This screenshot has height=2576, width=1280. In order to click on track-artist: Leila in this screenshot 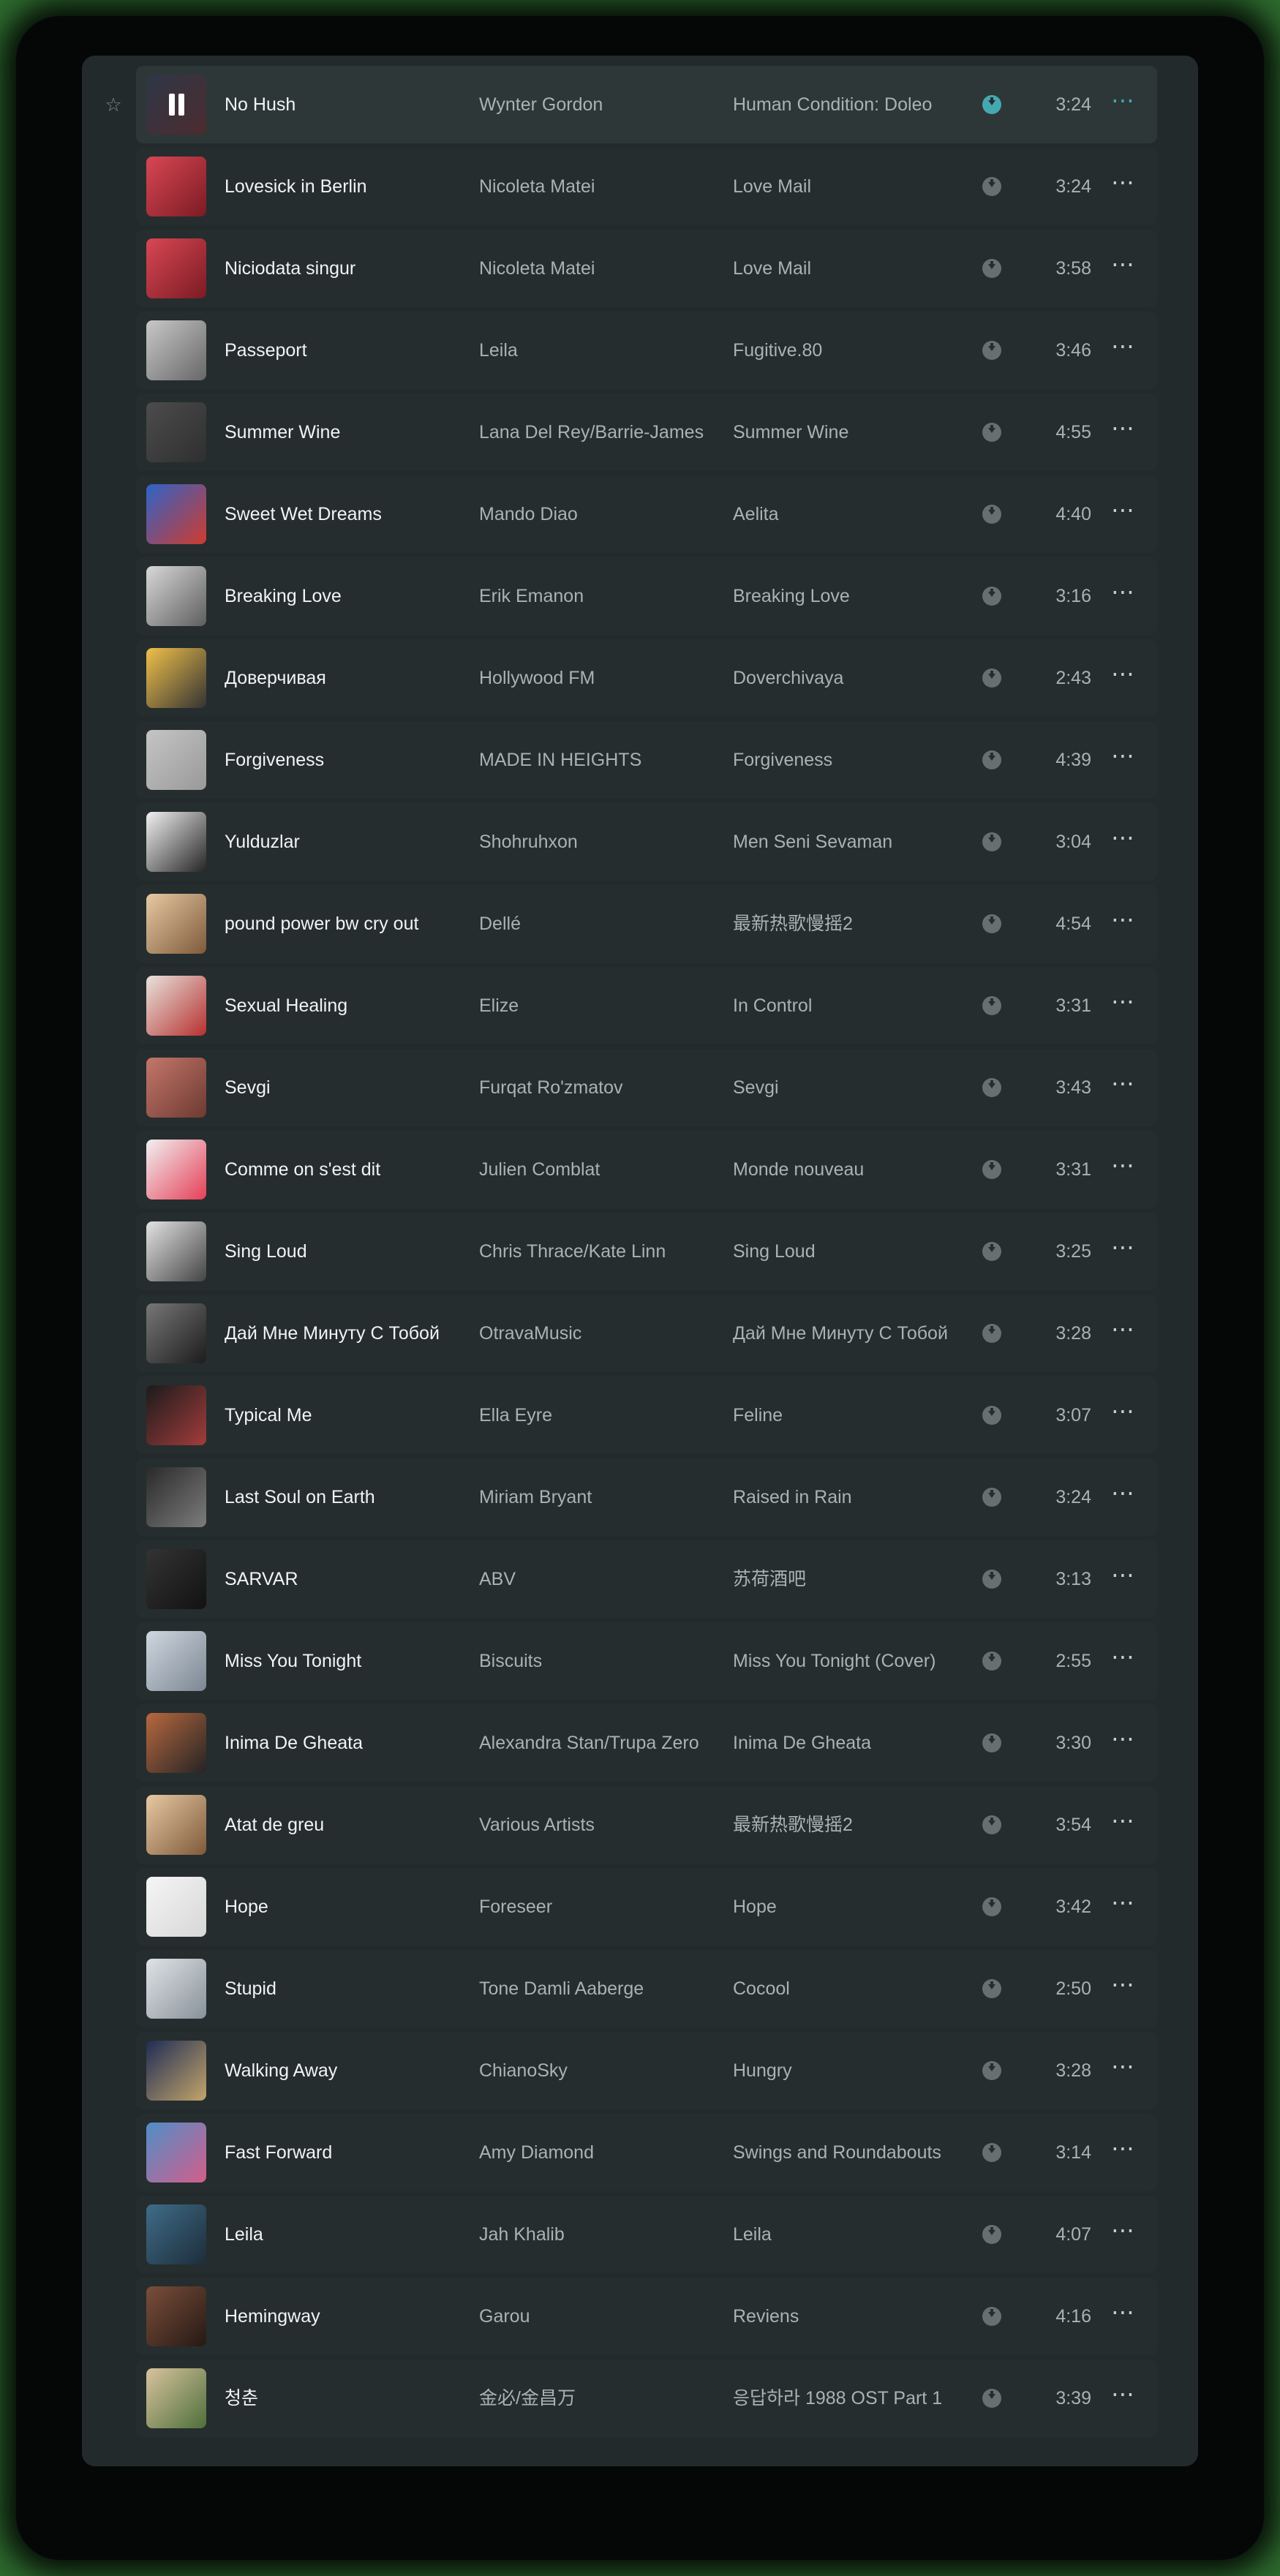, I will do `click(603, 350)`.